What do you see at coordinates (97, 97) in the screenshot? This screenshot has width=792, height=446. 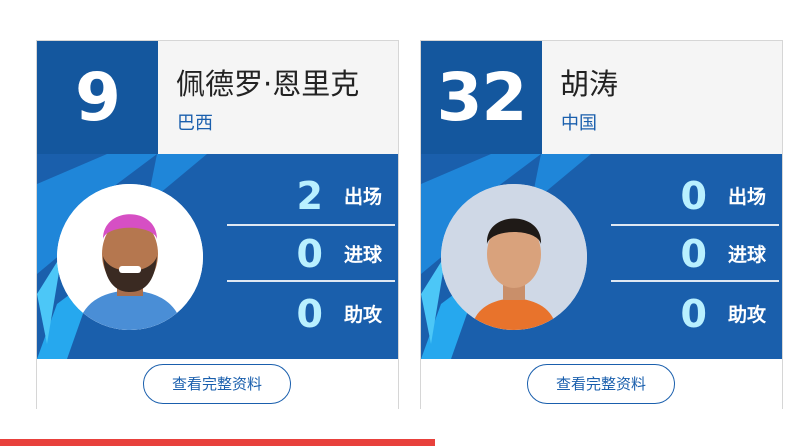 I see `jersey-number: 9` at bounding box center [97, 97].